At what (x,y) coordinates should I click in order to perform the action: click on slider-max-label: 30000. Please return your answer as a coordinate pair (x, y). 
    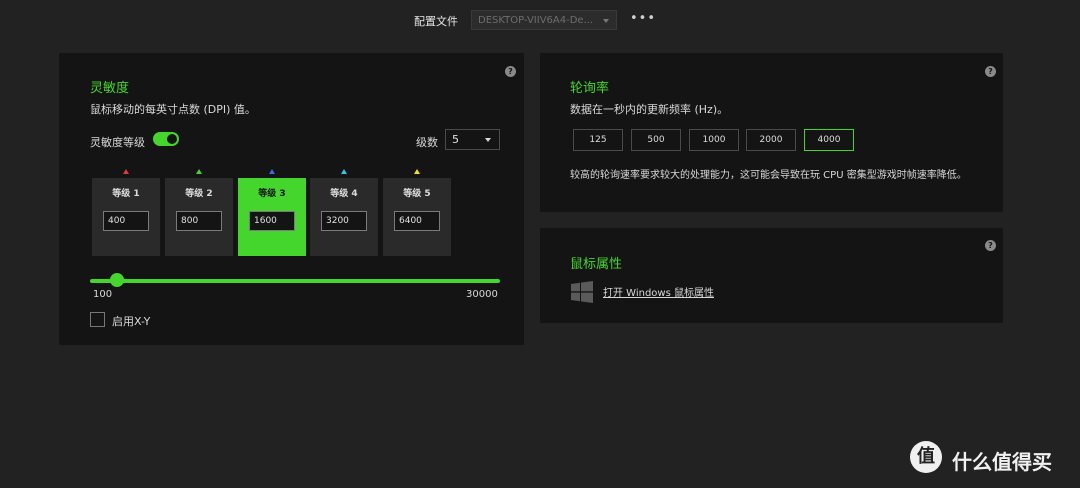
    Looking at the image, I should click on (482, 294).